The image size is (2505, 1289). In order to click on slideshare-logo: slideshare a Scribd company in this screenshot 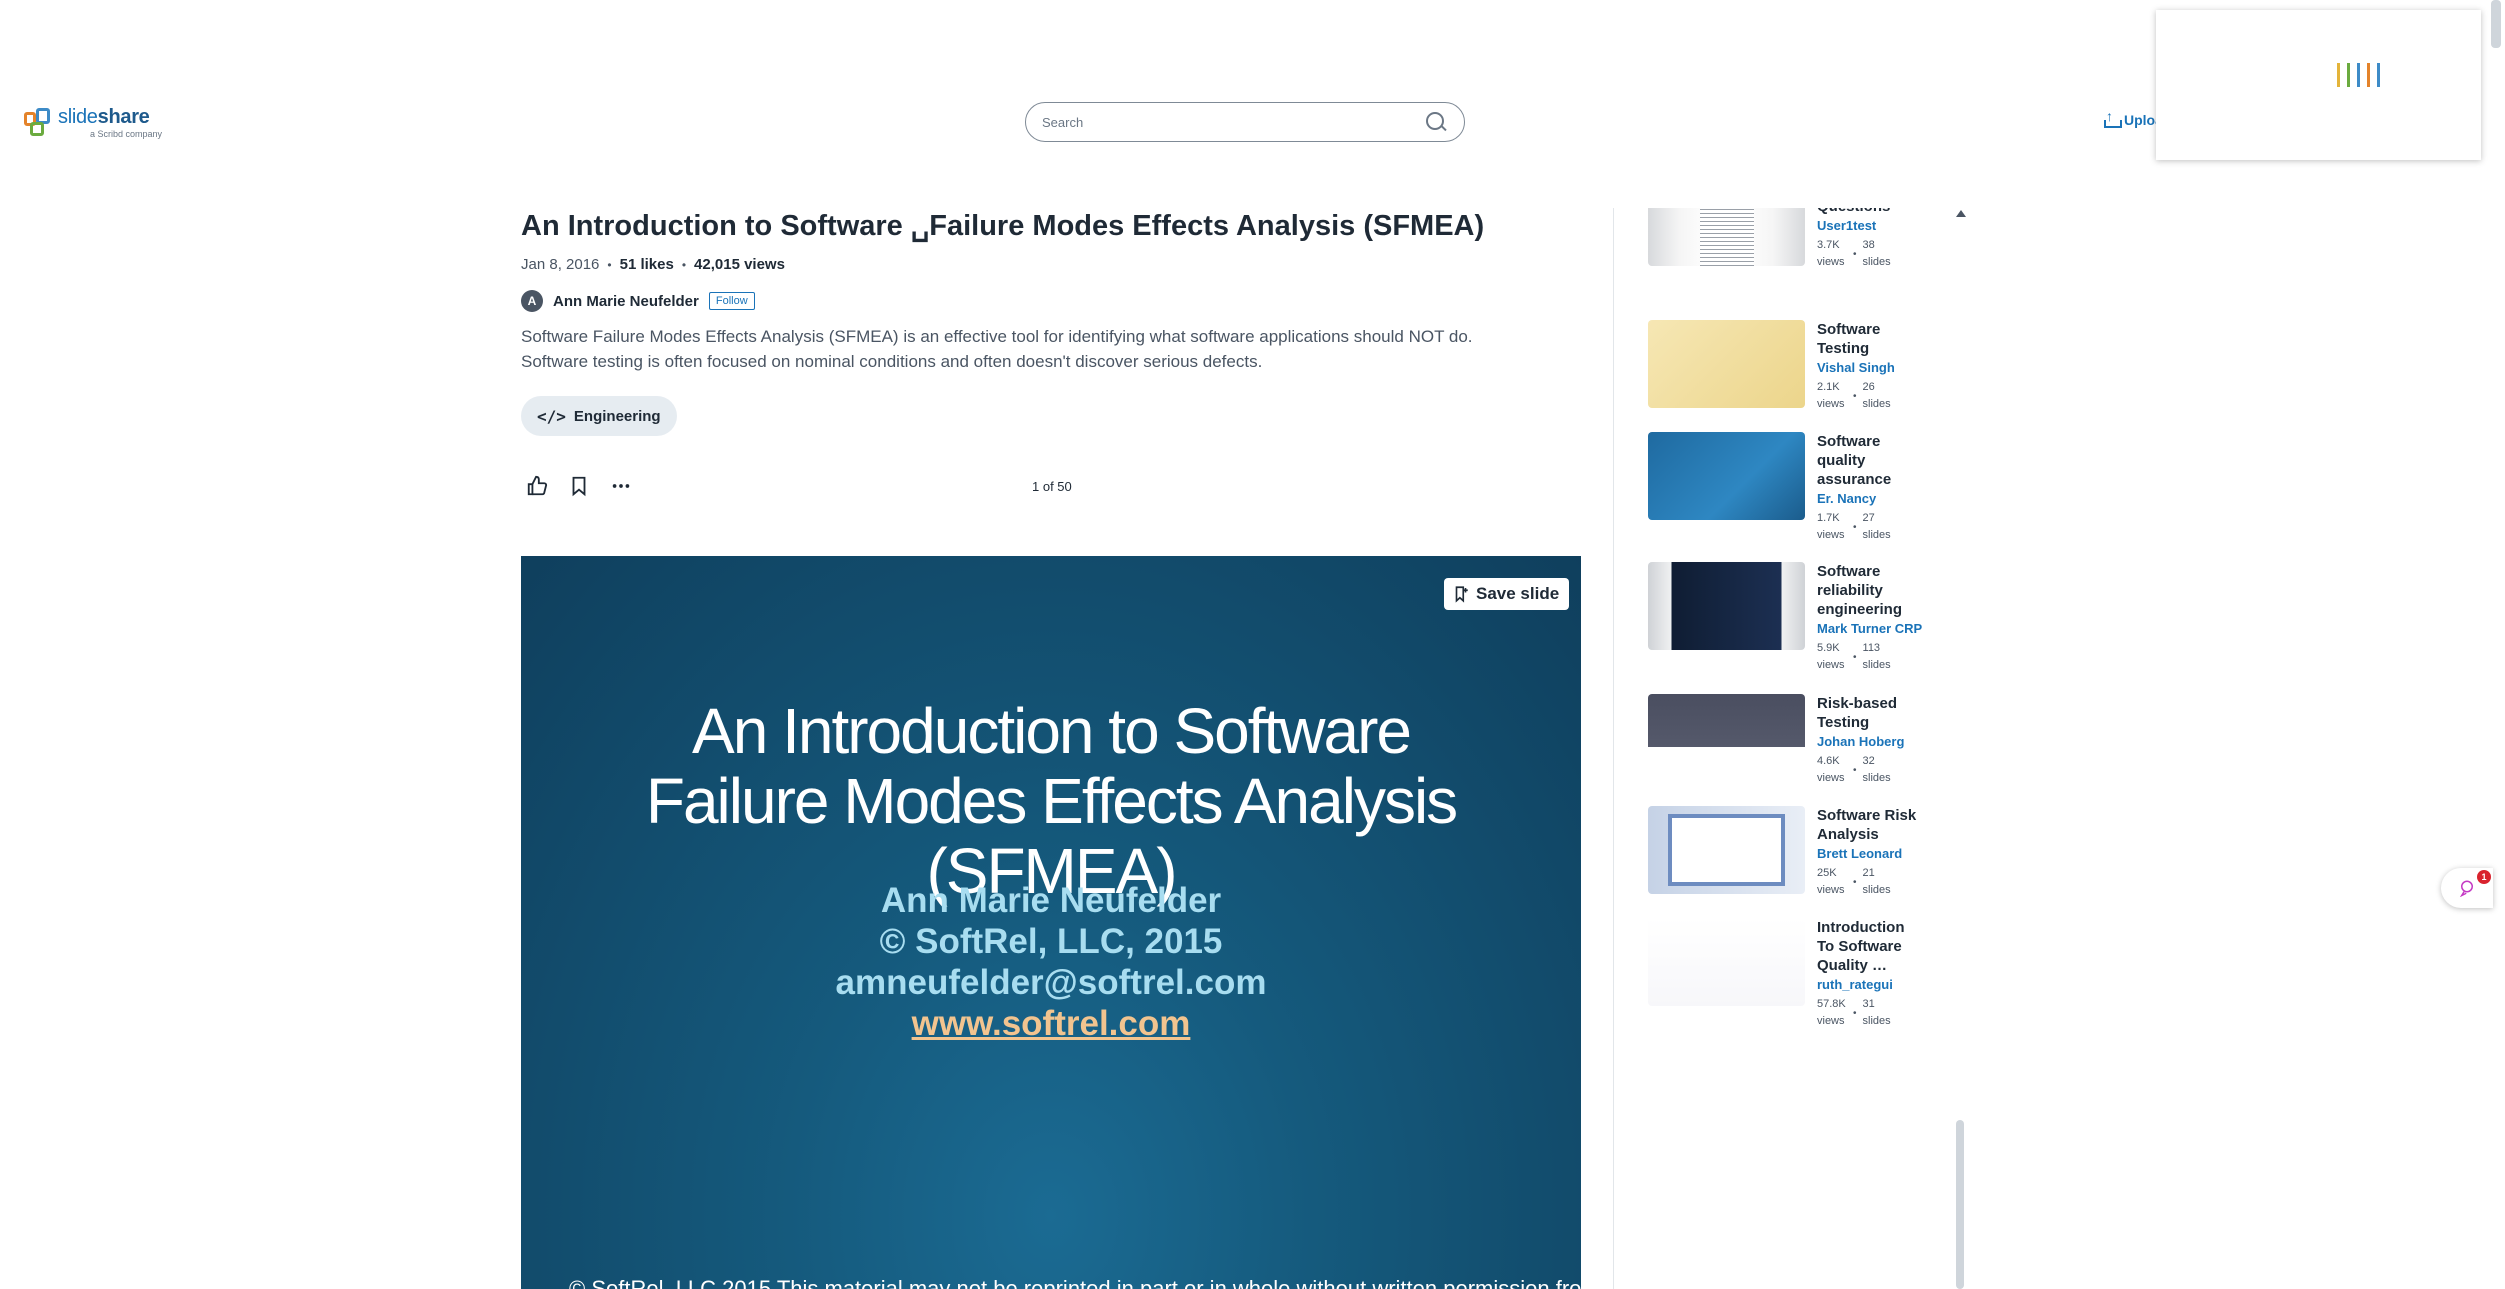, I will do `click(93, 123)`.